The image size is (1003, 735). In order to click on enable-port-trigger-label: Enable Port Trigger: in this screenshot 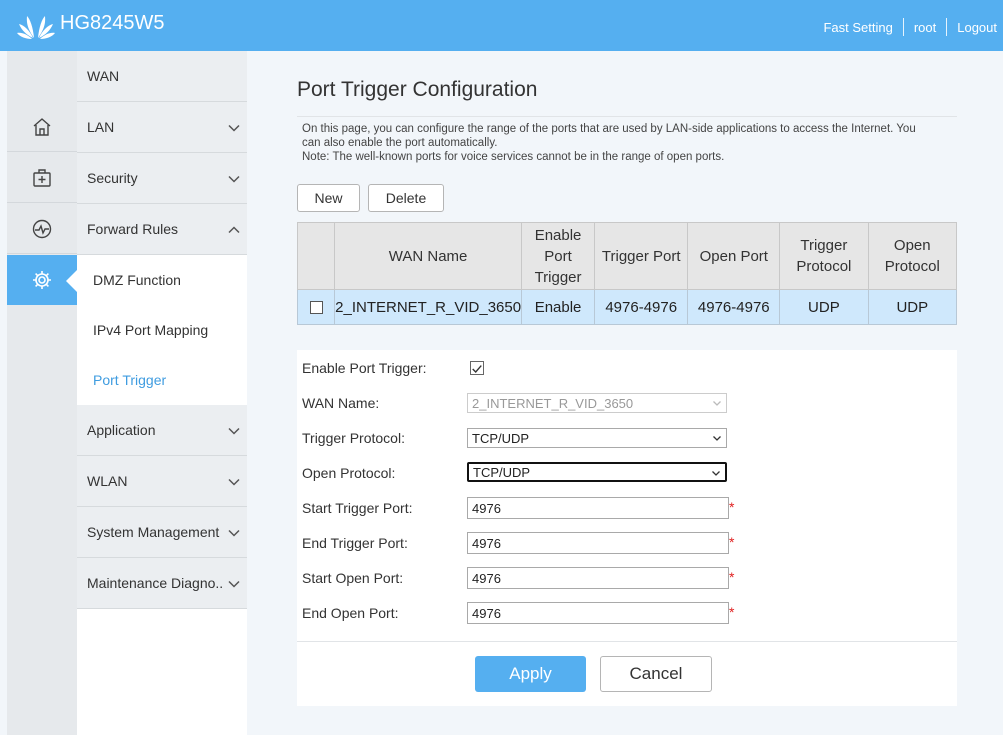, I will do `click(364, 368)`.